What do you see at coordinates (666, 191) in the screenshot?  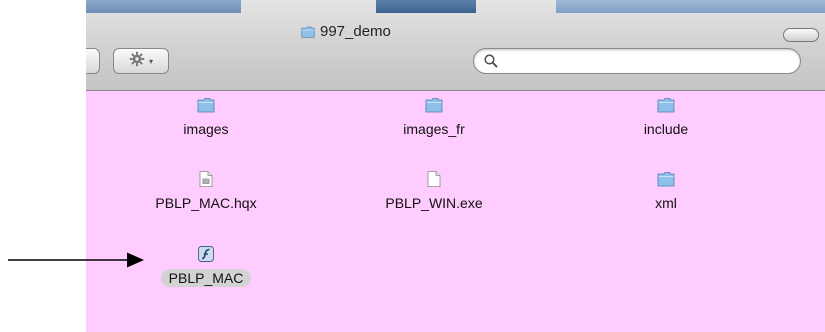 I see `file-item: xml` at bounding box center [666, 191].